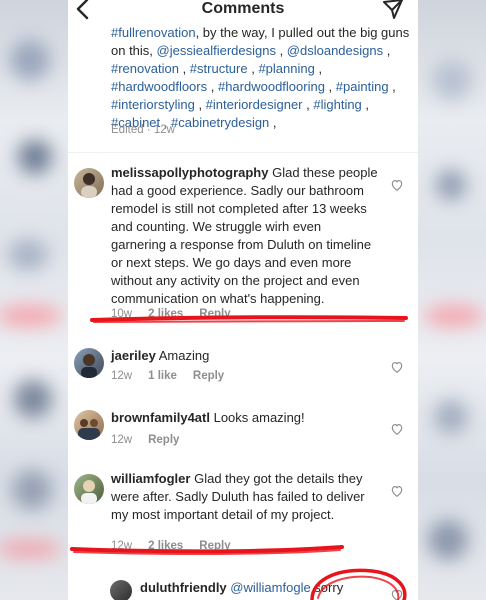  Describe the element at coordinates (452, 300) in the screenshot. I see `blurred-background-right` at that location.